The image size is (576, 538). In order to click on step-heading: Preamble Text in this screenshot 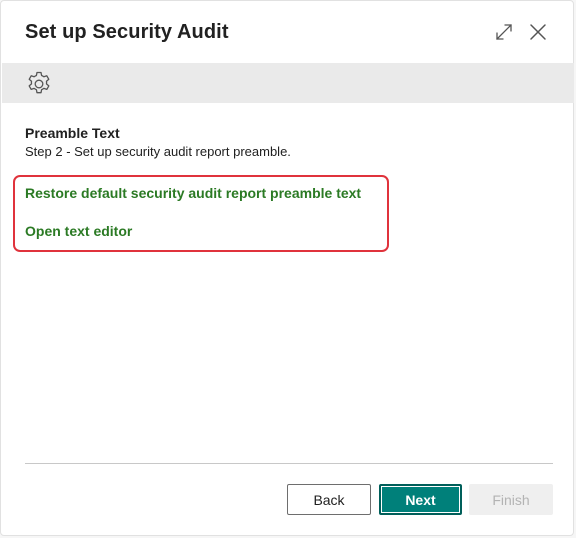, I will do `click(72, 133)`.